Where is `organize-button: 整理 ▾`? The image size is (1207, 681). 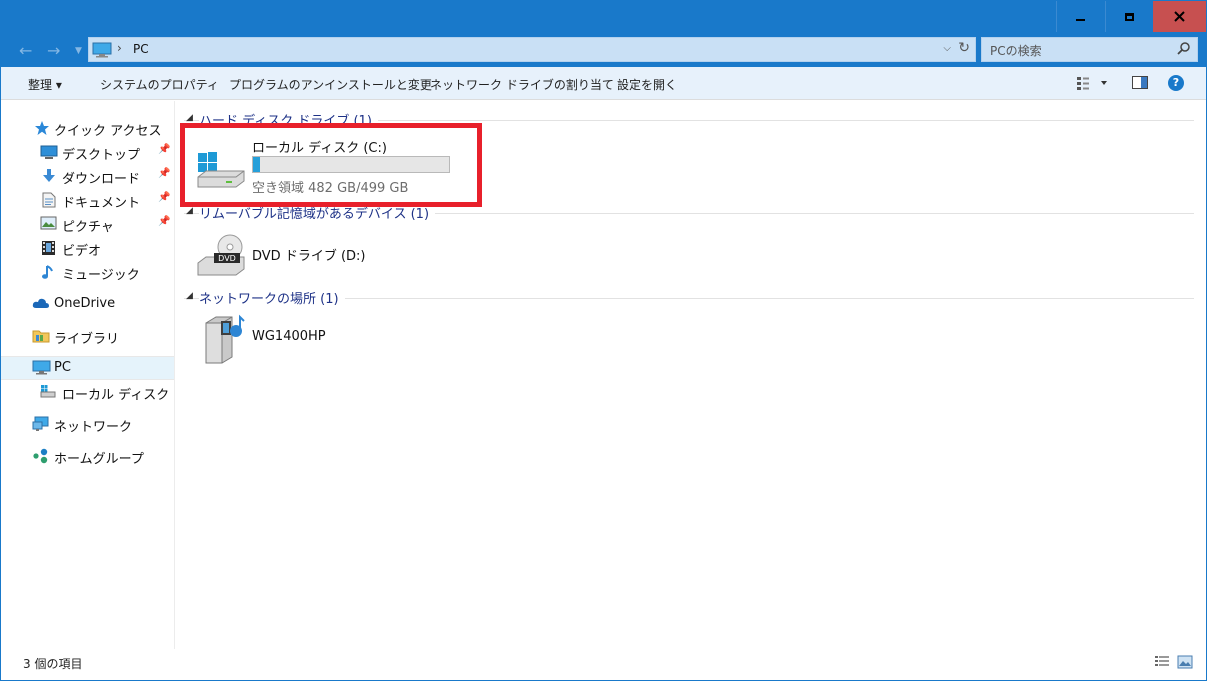
organize-button: 整理 ▾ is located at coordinates (45, 84).